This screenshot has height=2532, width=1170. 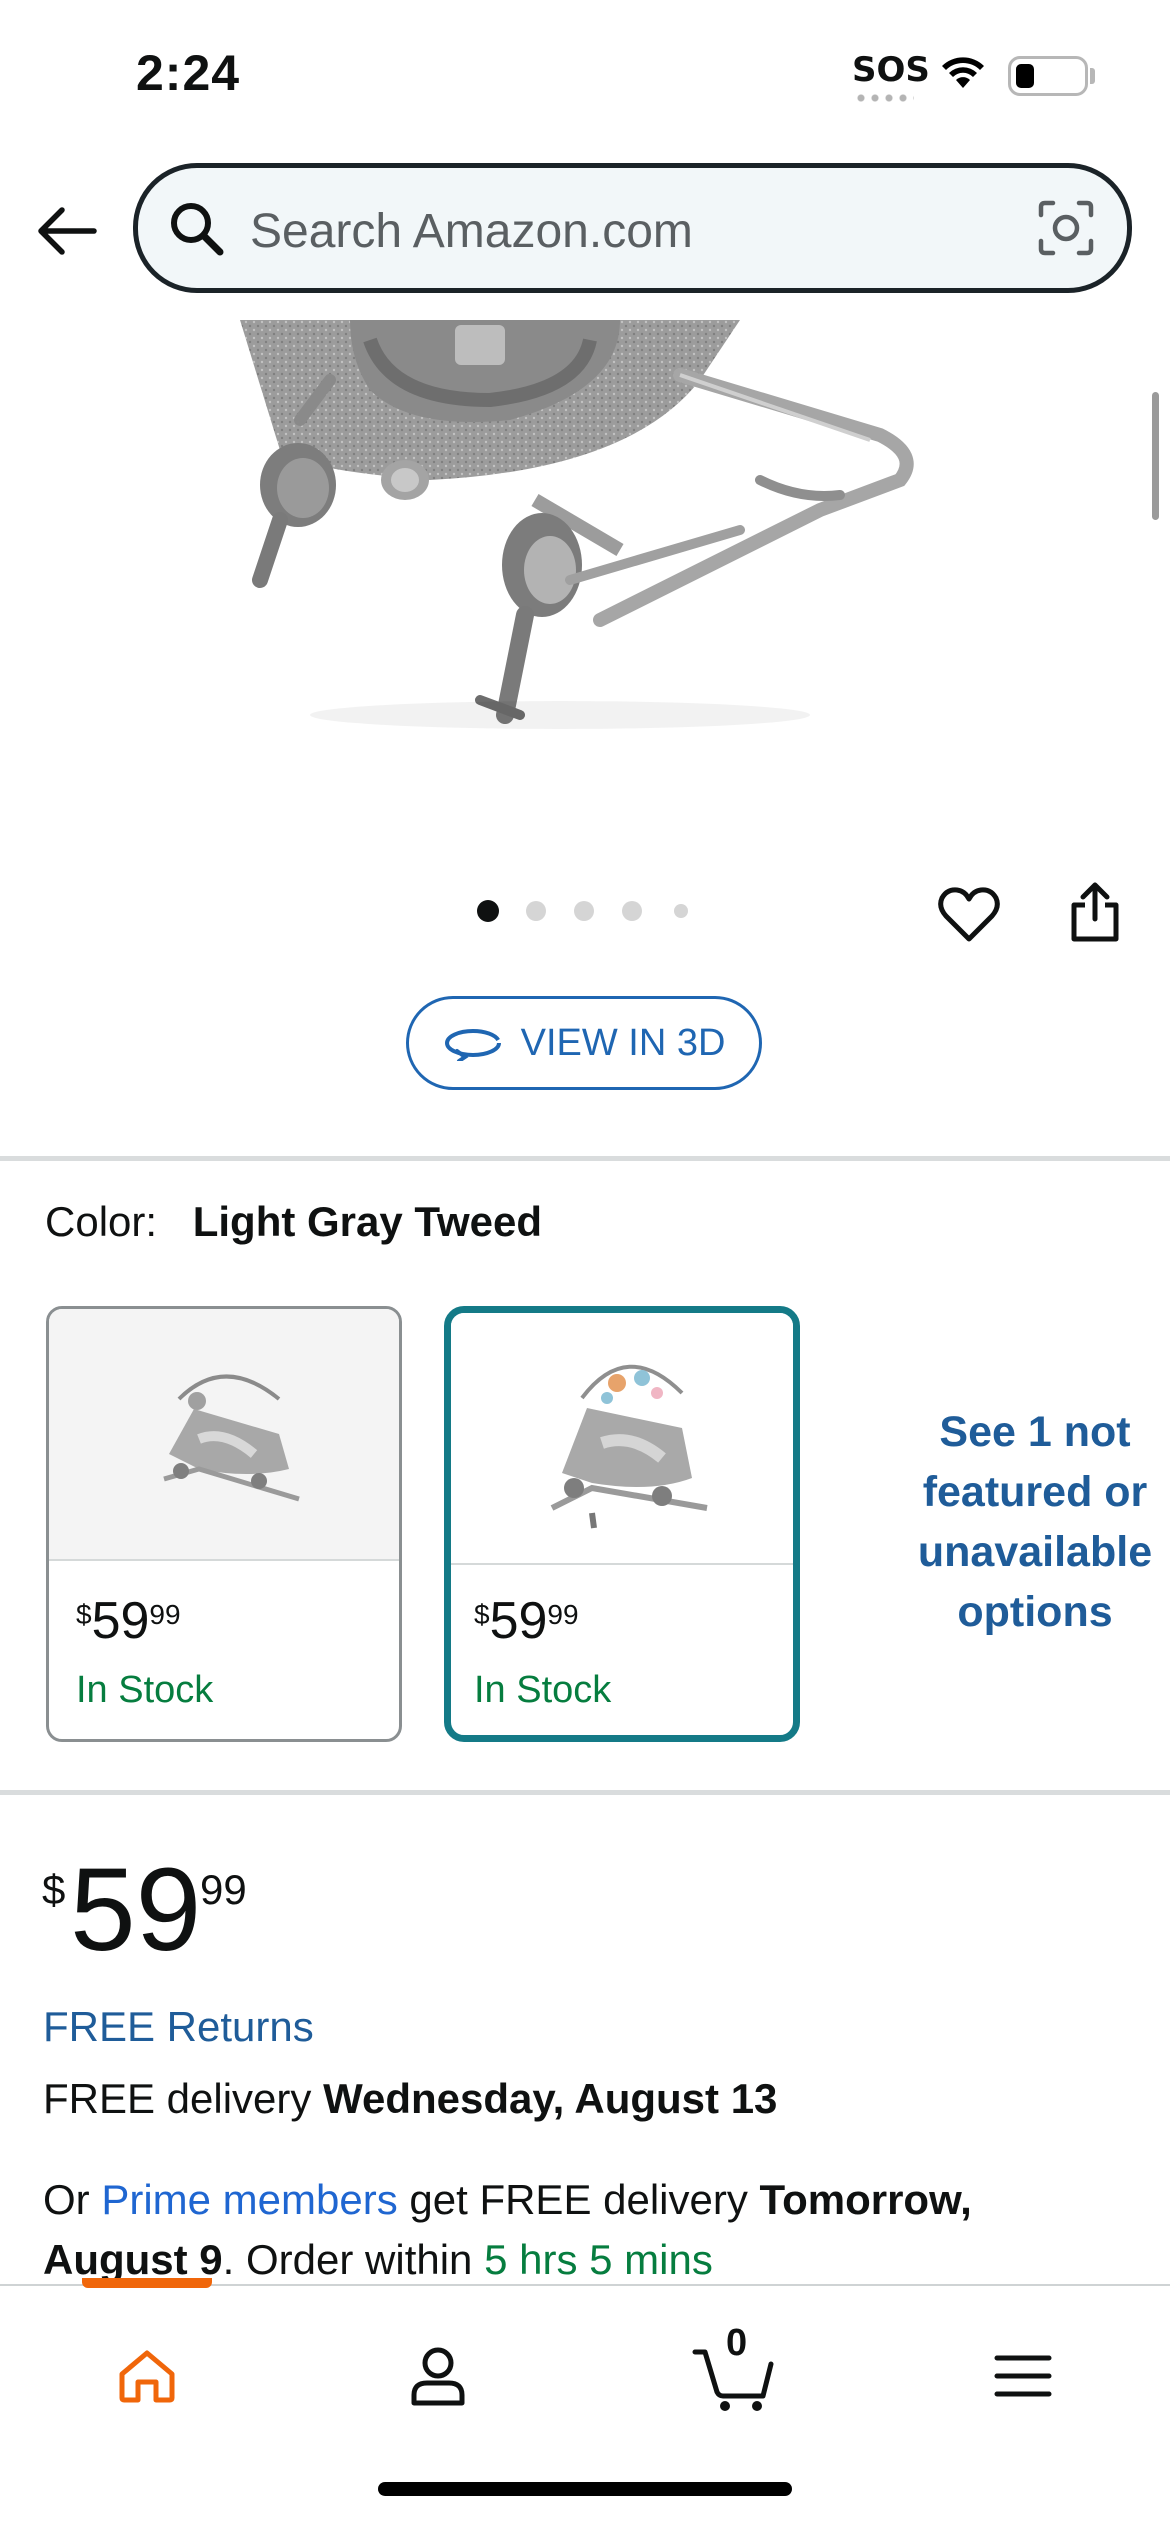 What do you see at coordinates (147, 2283) in the screenshot?
I see `active-tab-indicator` at bounding box center [147, 2283].